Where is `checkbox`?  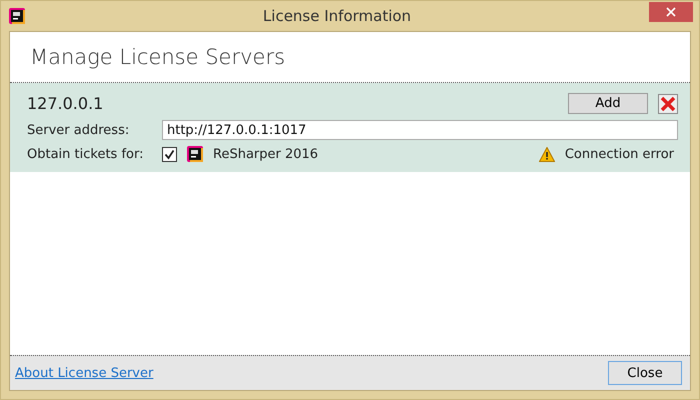 checkbox is located at coordinates (169, 154).